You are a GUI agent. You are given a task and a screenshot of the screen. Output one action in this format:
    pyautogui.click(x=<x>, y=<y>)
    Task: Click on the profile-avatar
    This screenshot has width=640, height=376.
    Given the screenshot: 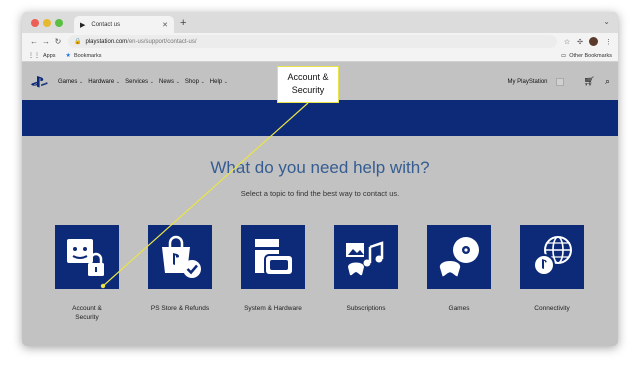 What is the action you would take?
    pyautogui.click(x=593, y=41)
    